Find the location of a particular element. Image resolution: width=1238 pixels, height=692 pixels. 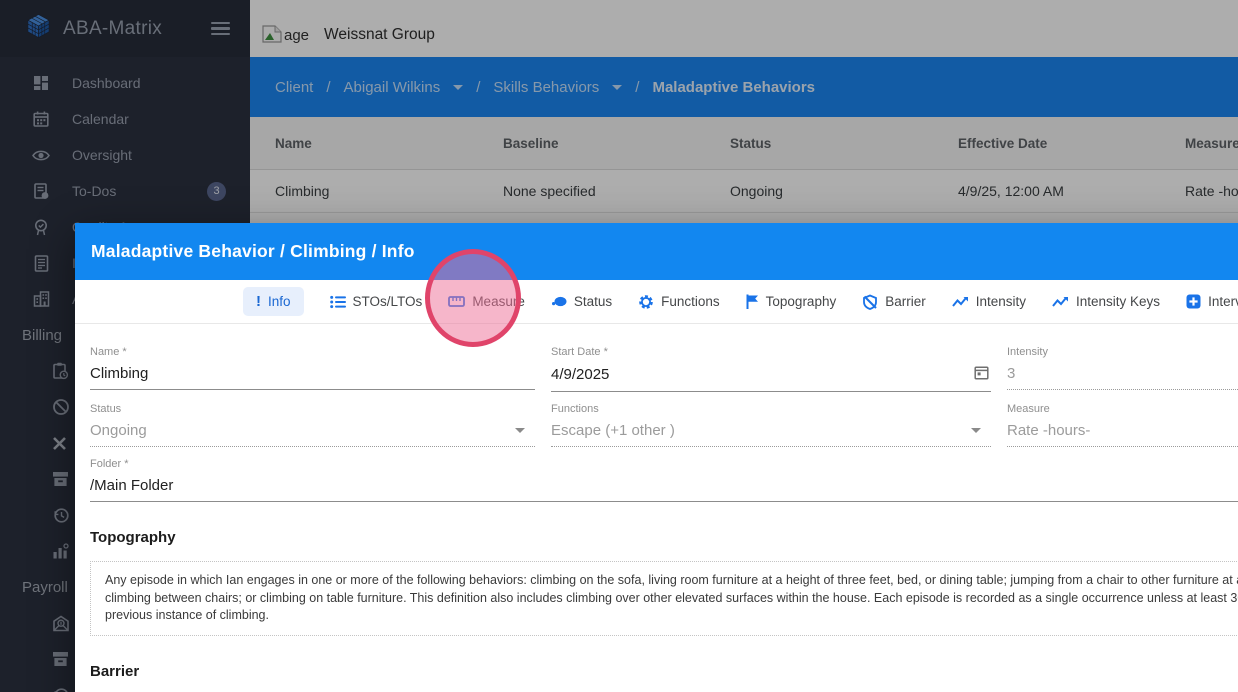

tab-functions: Functions is located at coordinates (679, 302).